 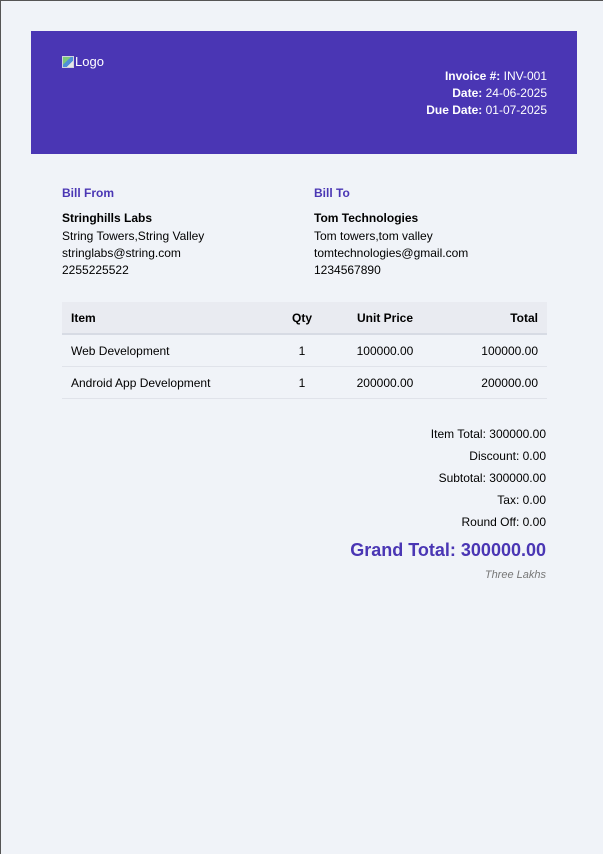 I want to click on bill-to-title: Bill To, so click(x=332, y=193).